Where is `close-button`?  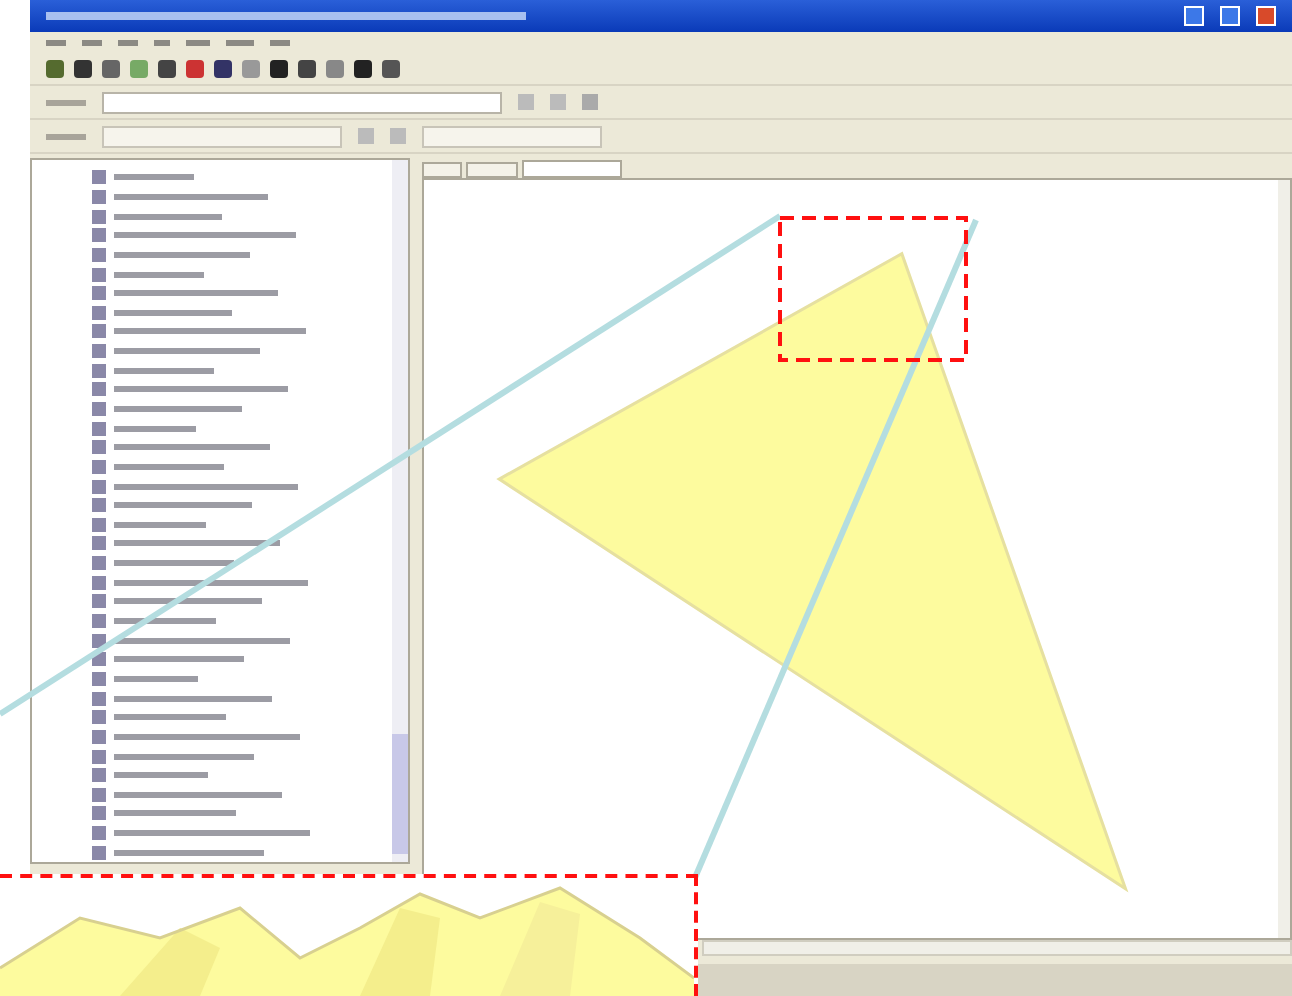 close-button is located at coordinates (1266, 16).